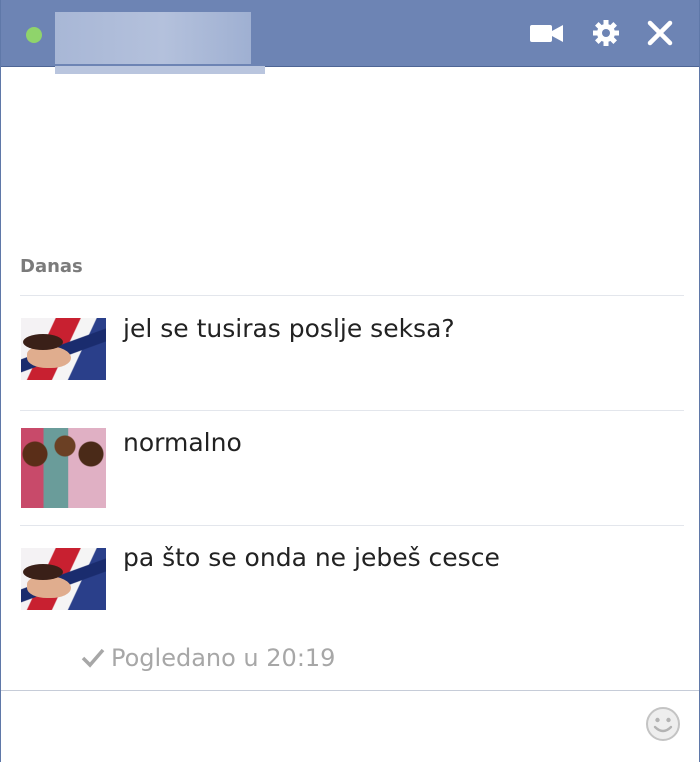 The width and height of the screenshot is (700, 763). I want to click on video-camera-icon, so click(546, 33).